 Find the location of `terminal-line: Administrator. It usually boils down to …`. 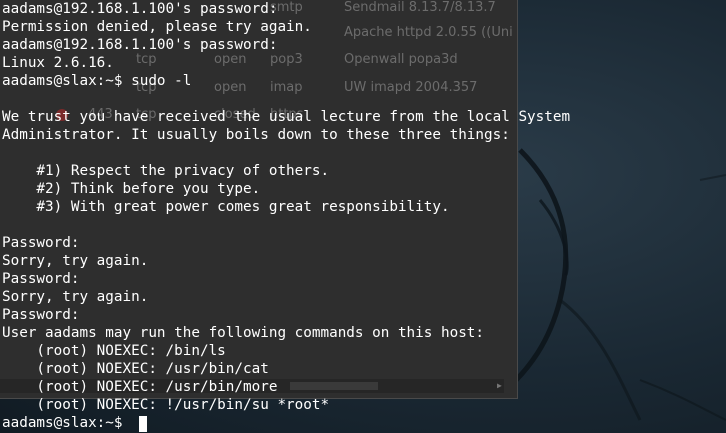

terminal-line: Administrator. It usually boils down to … is located at coordinates (256, 135).